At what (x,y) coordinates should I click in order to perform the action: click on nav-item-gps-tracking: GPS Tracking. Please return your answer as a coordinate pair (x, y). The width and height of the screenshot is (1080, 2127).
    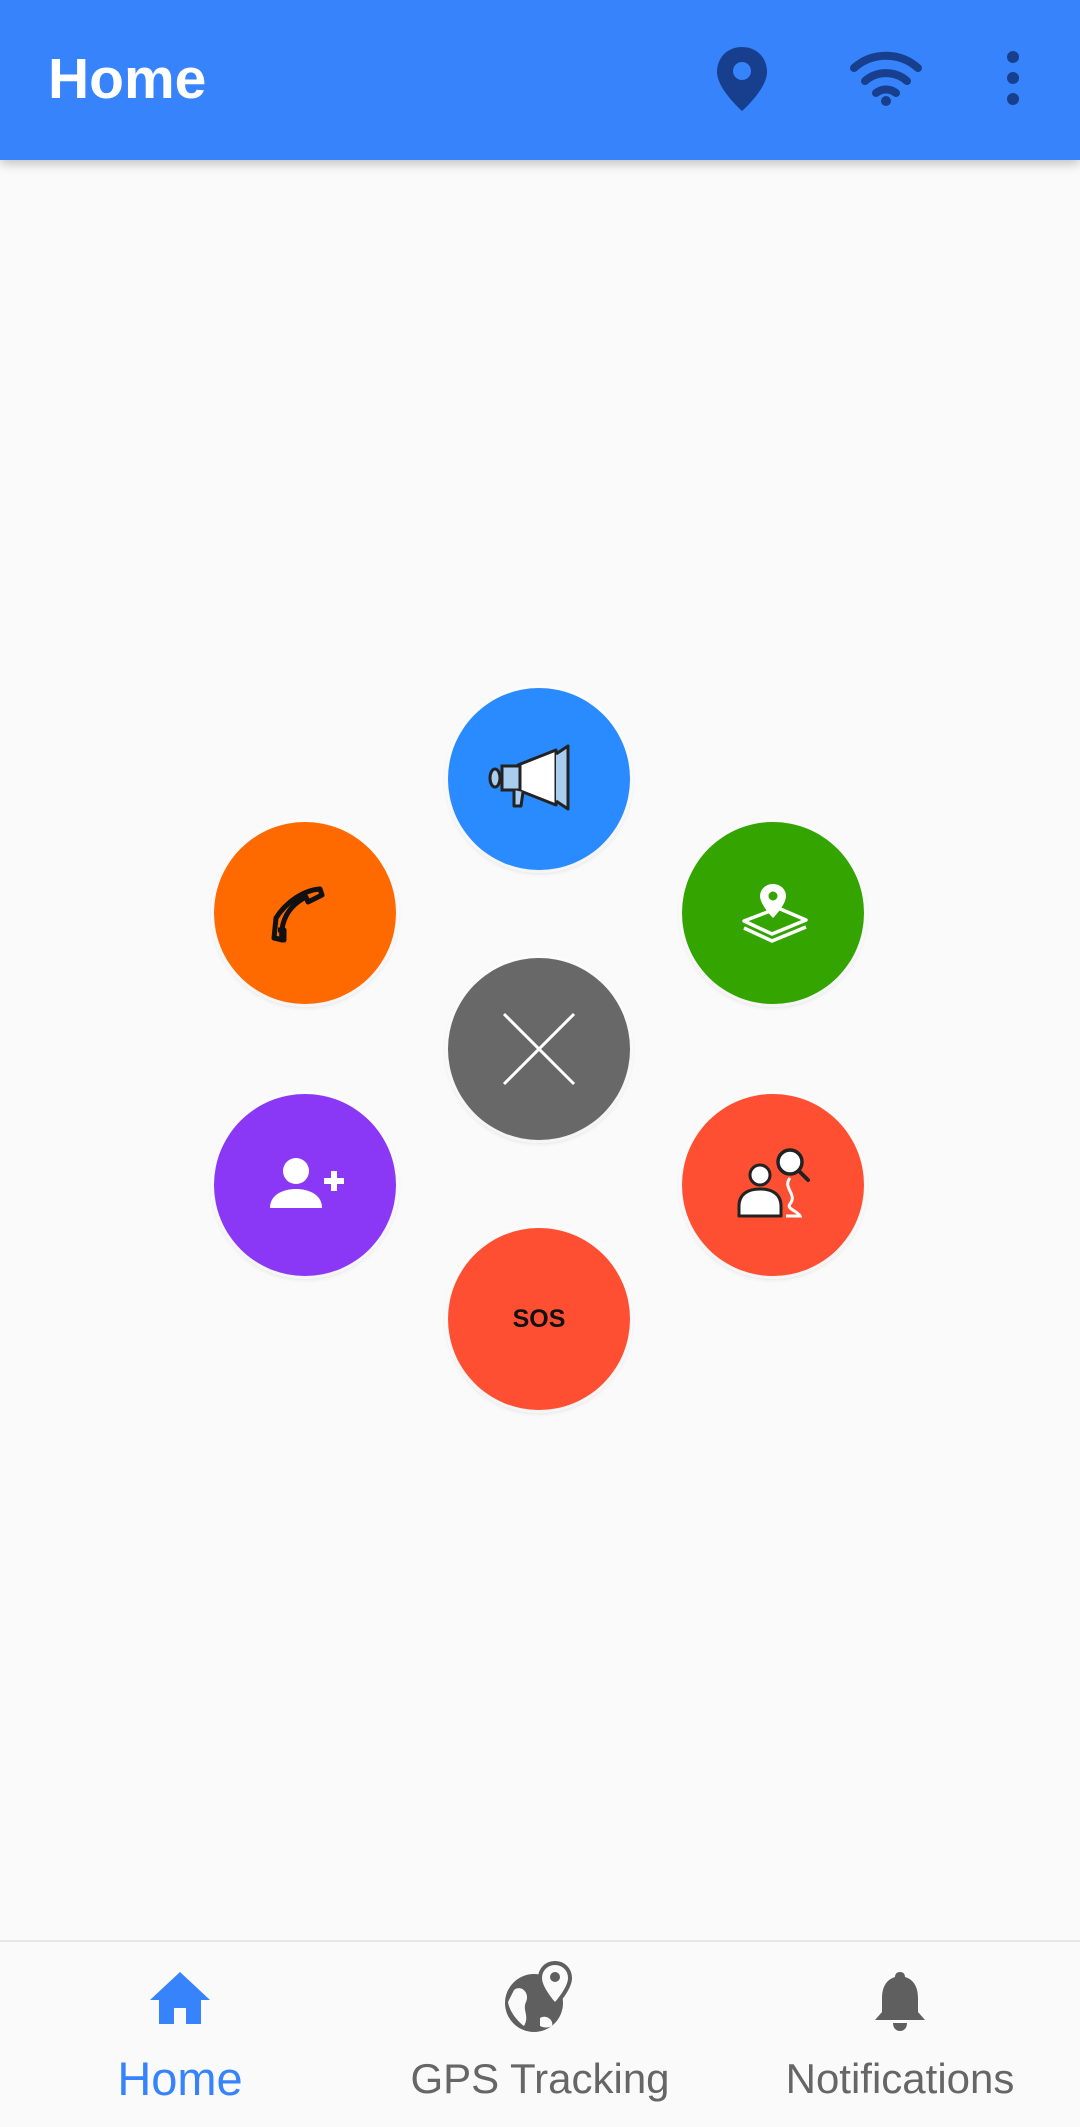
    Looking at the image, I should click on (540, 2034).